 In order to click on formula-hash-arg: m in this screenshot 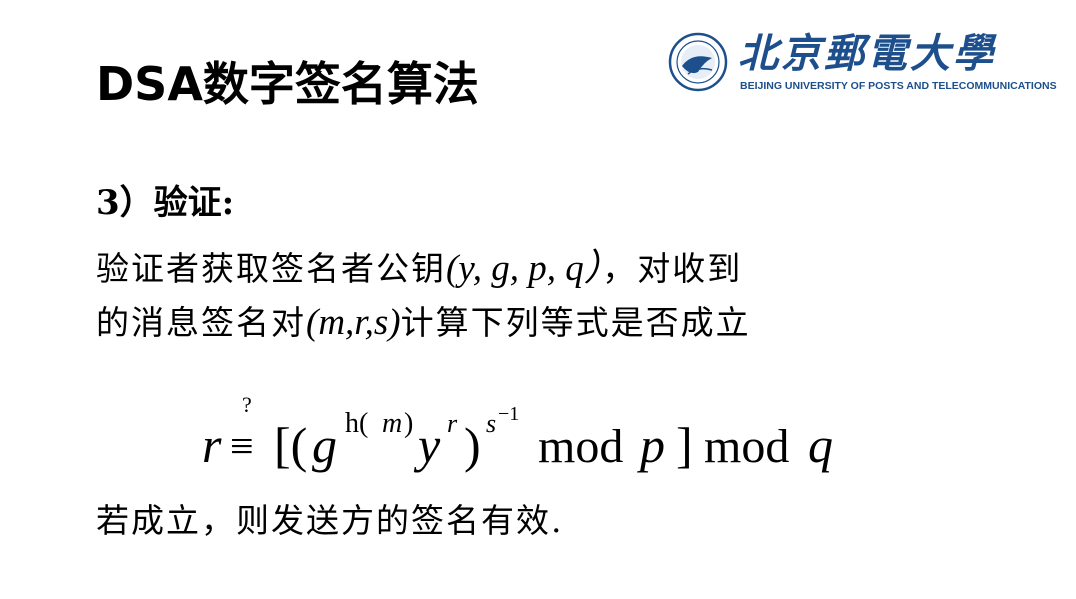, I will do `click(392, 423)`.